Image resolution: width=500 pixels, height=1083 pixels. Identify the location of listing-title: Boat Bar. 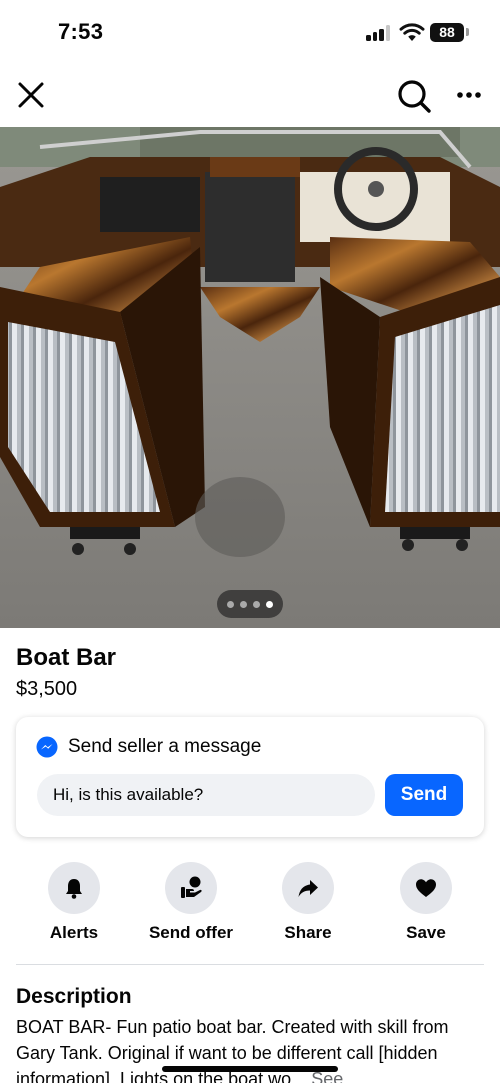
(66, 657).